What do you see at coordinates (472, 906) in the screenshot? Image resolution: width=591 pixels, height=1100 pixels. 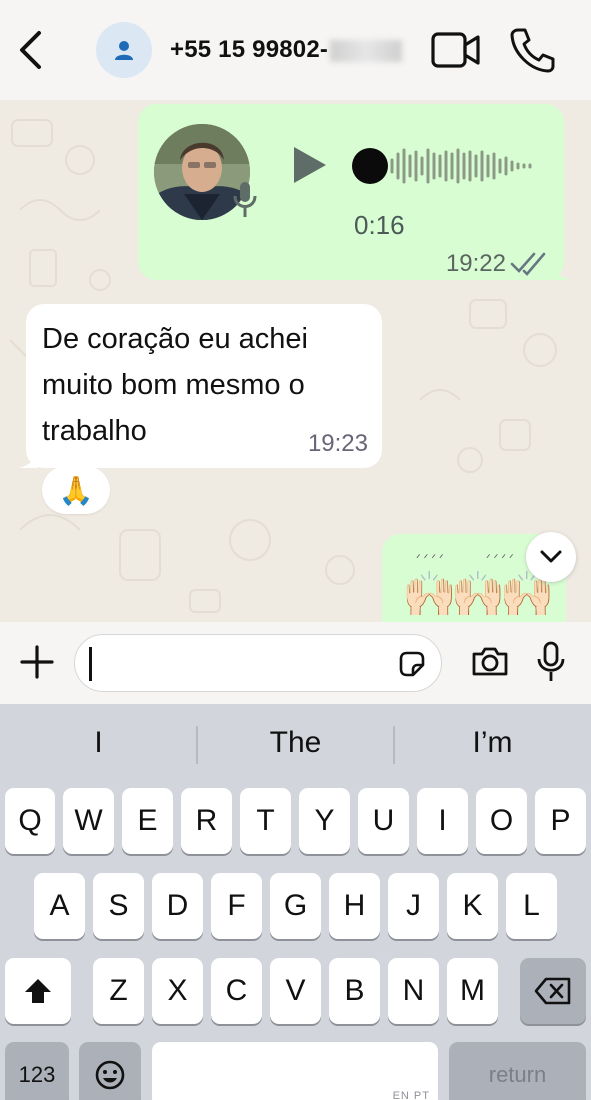 I see `key-k: K` at bounding box center [472, 906].